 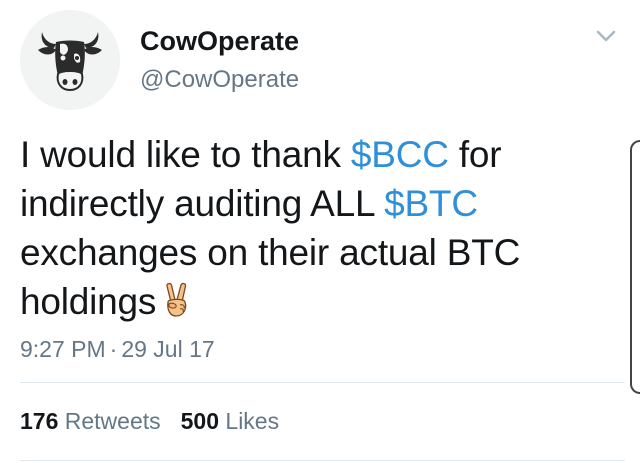 I want to click on avatar, so click(x=70, y=60).